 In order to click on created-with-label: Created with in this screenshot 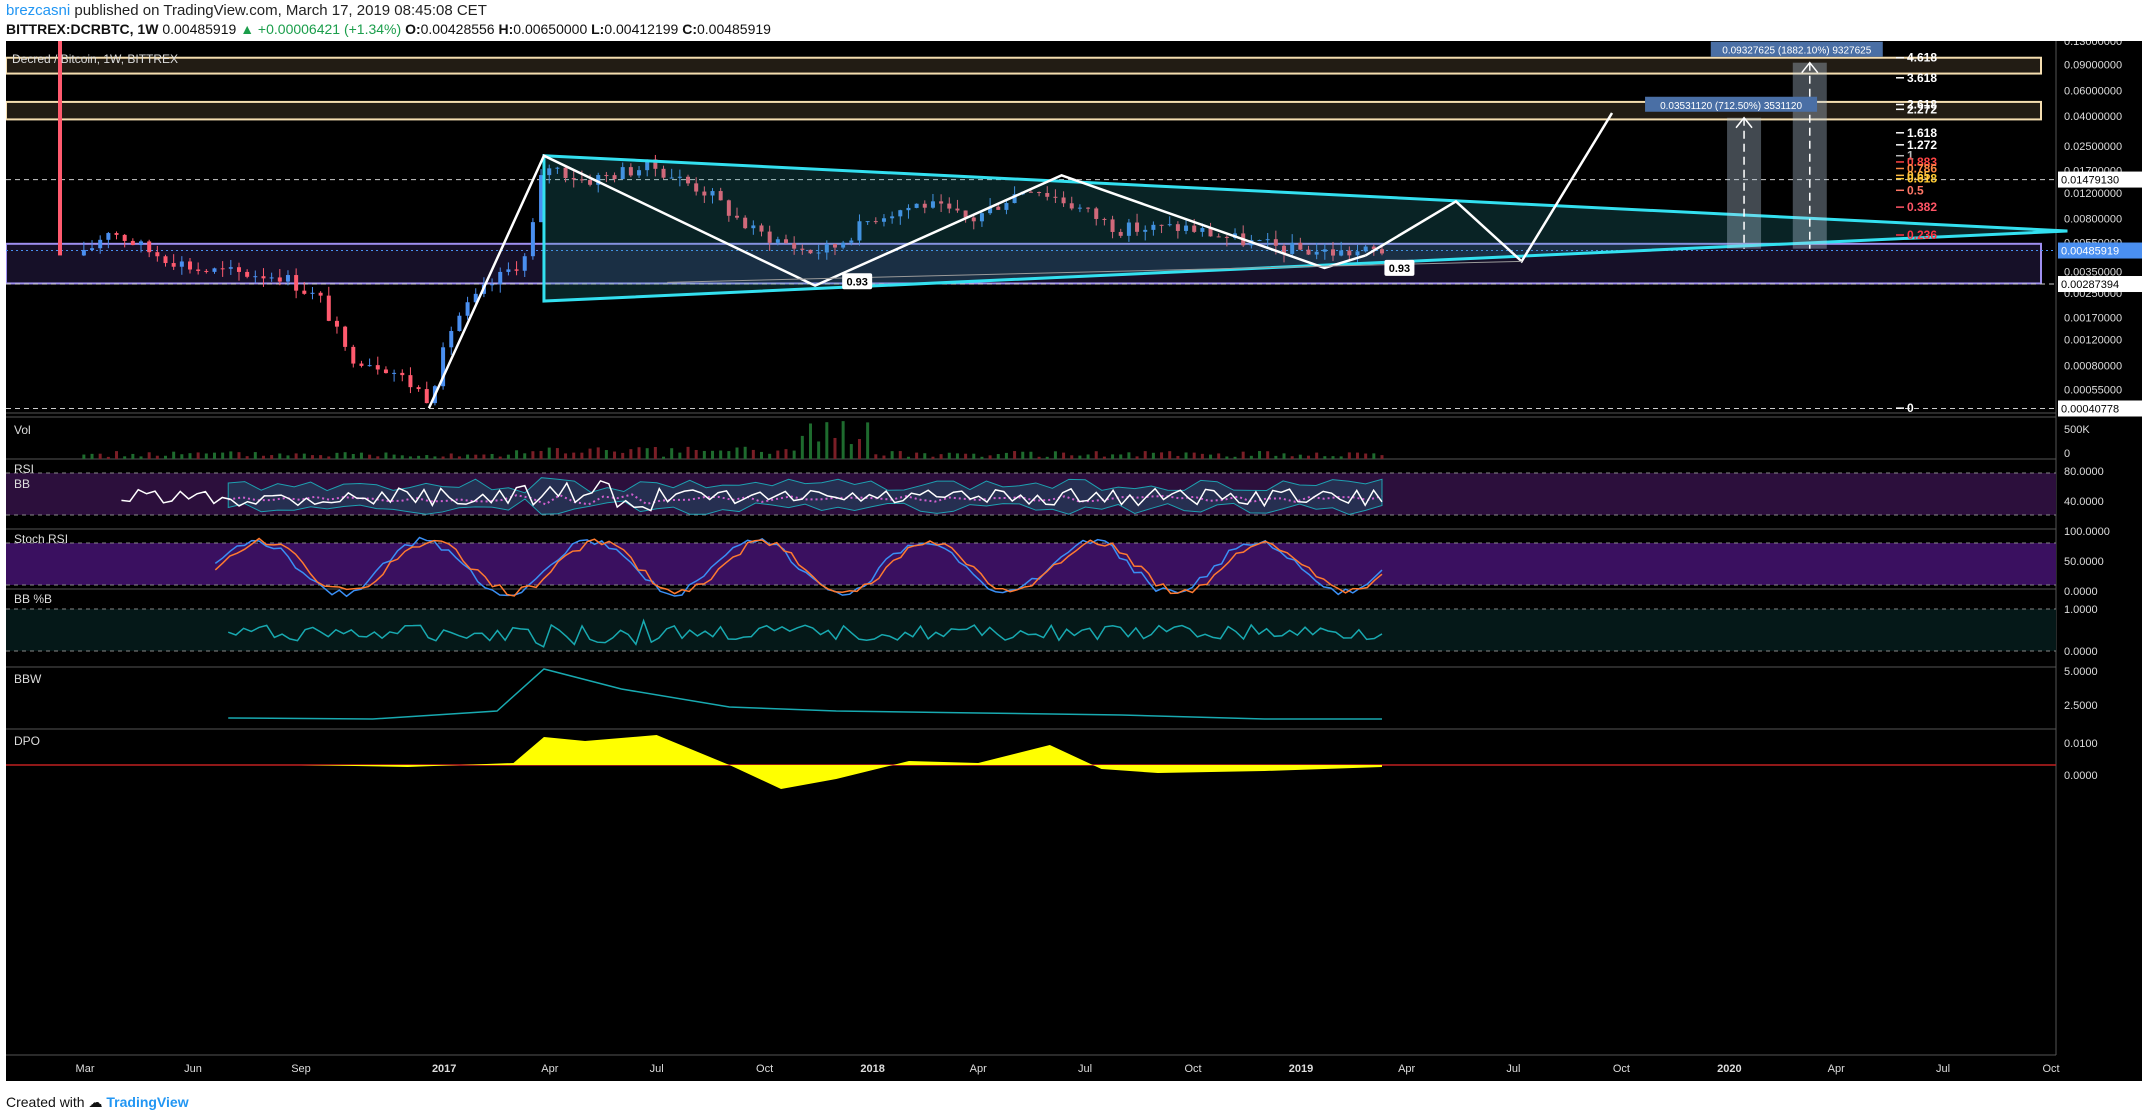, I will do `click(45, 1102)`.